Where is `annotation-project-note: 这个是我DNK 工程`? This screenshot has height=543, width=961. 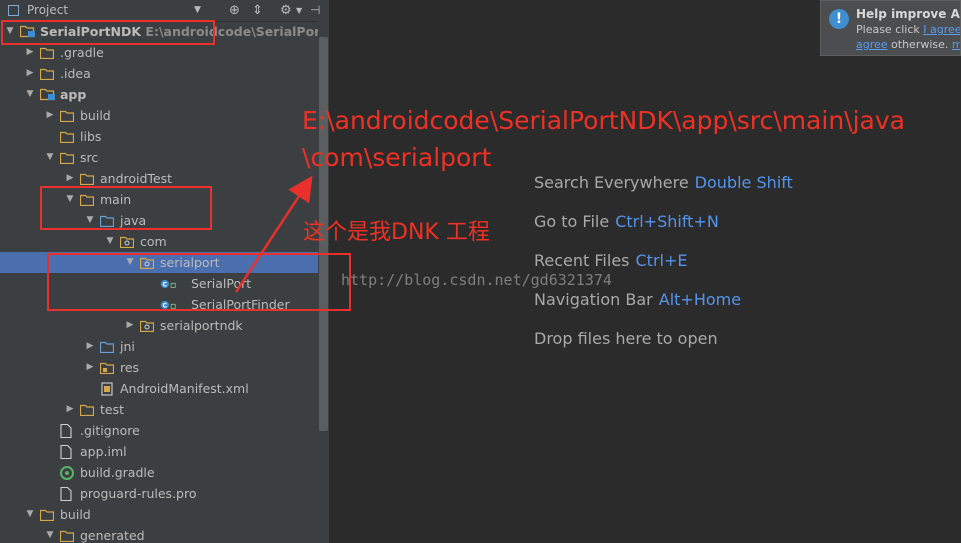 annotation-project-note: 这个是我DNK 工程 is located at coordinates (396, 232).